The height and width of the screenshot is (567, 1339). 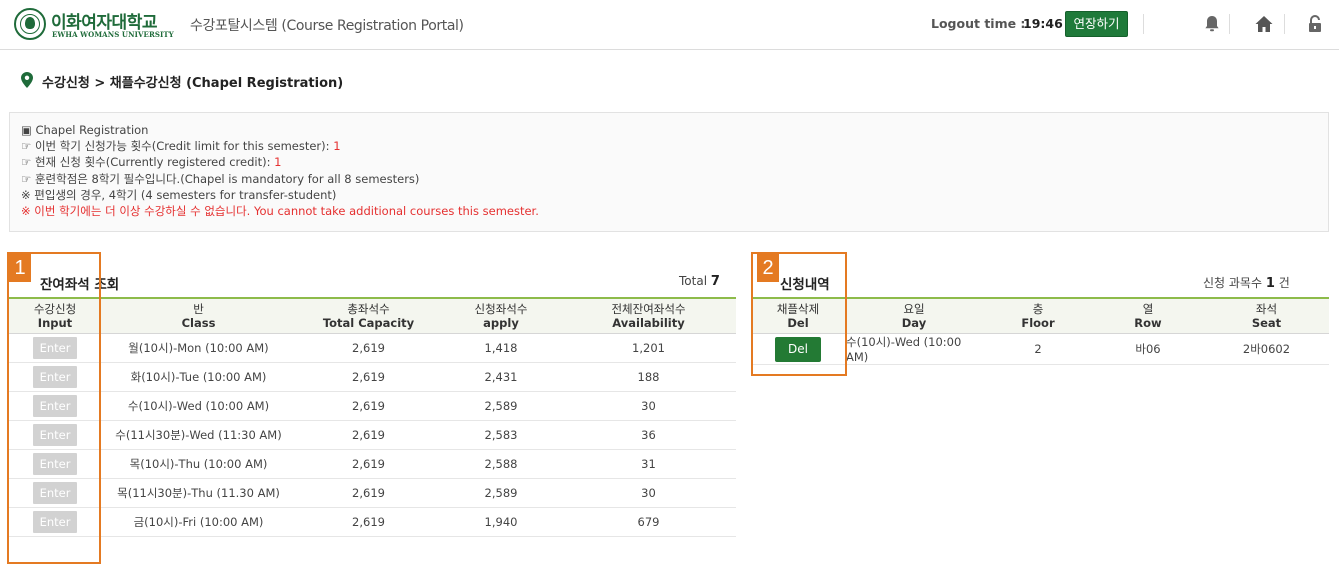 I want to click on breadcrumb: 수강신청 > 채플수강신청 (Chapel Registration), so click(x=193, y=83).